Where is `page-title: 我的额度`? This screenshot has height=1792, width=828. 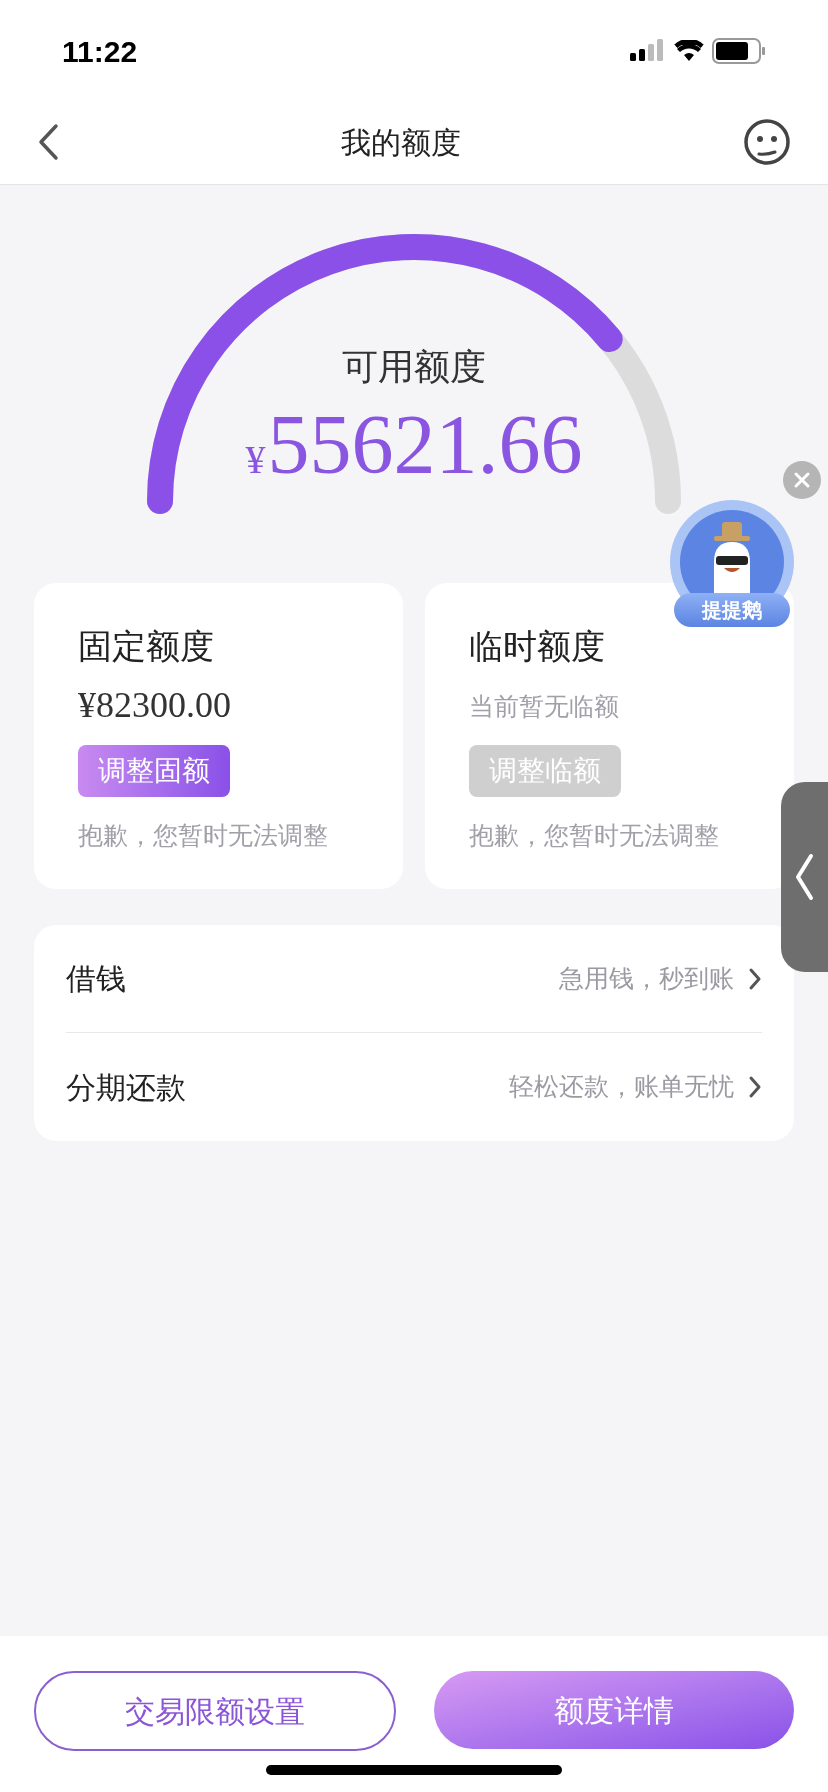 page-title: 我的额度 is located at coordinates (401, 142).